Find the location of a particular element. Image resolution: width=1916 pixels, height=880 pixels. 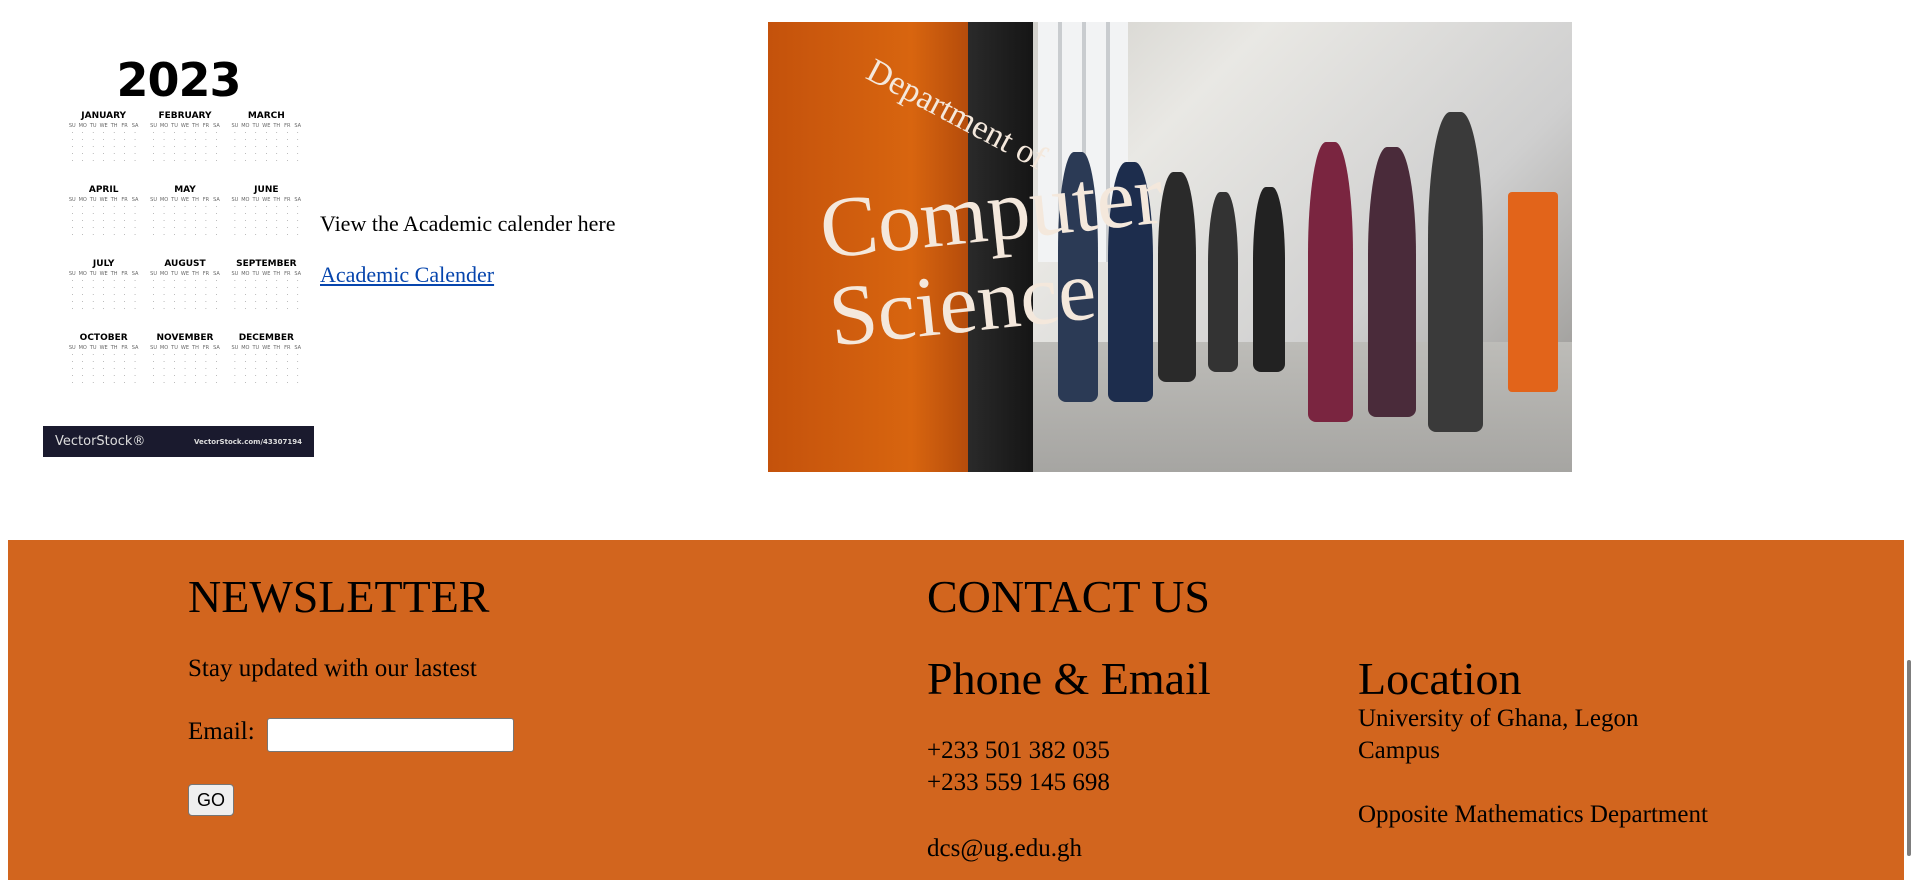

email-input is located at coordinates (390, 735).